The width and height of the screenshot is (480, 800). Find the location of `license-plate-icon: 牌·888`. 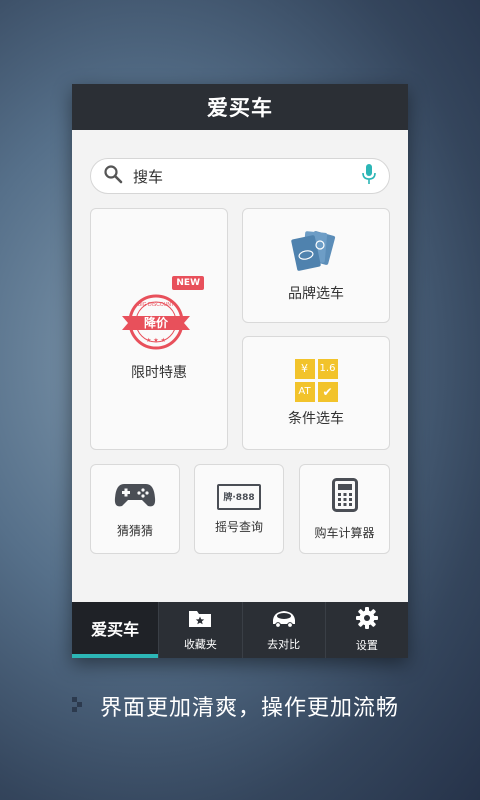

license-plate-icon: 牌·888 is located at coordinates (239, 496).